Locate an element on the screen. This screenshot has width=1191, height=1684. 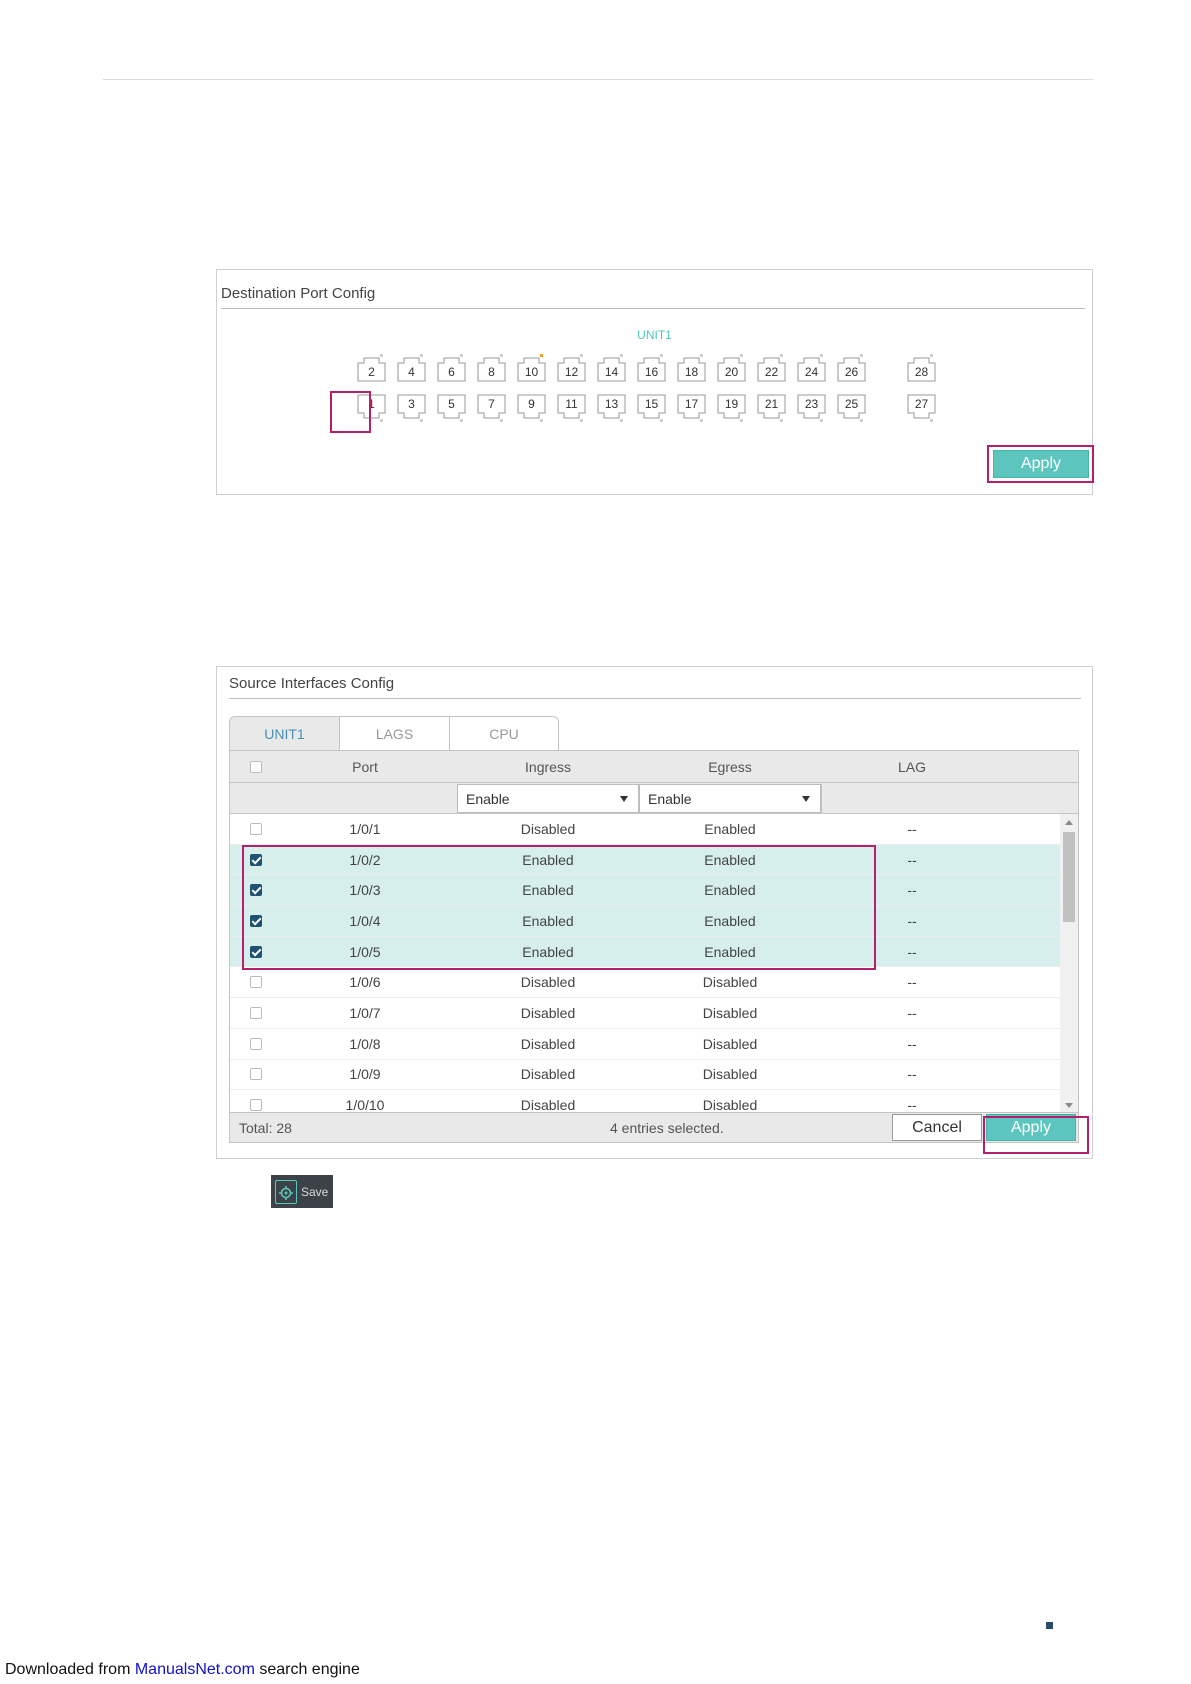
table-scrollbar is located at coordinates (1069, 963).